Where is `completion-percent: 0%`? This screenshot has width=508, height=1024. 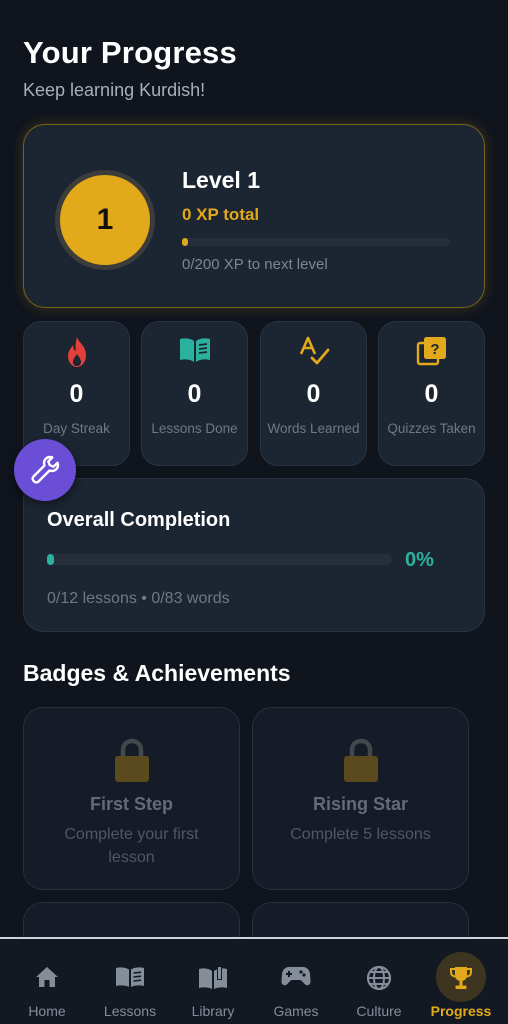 completion-percent: 0% is located at coordinates (419, 560).